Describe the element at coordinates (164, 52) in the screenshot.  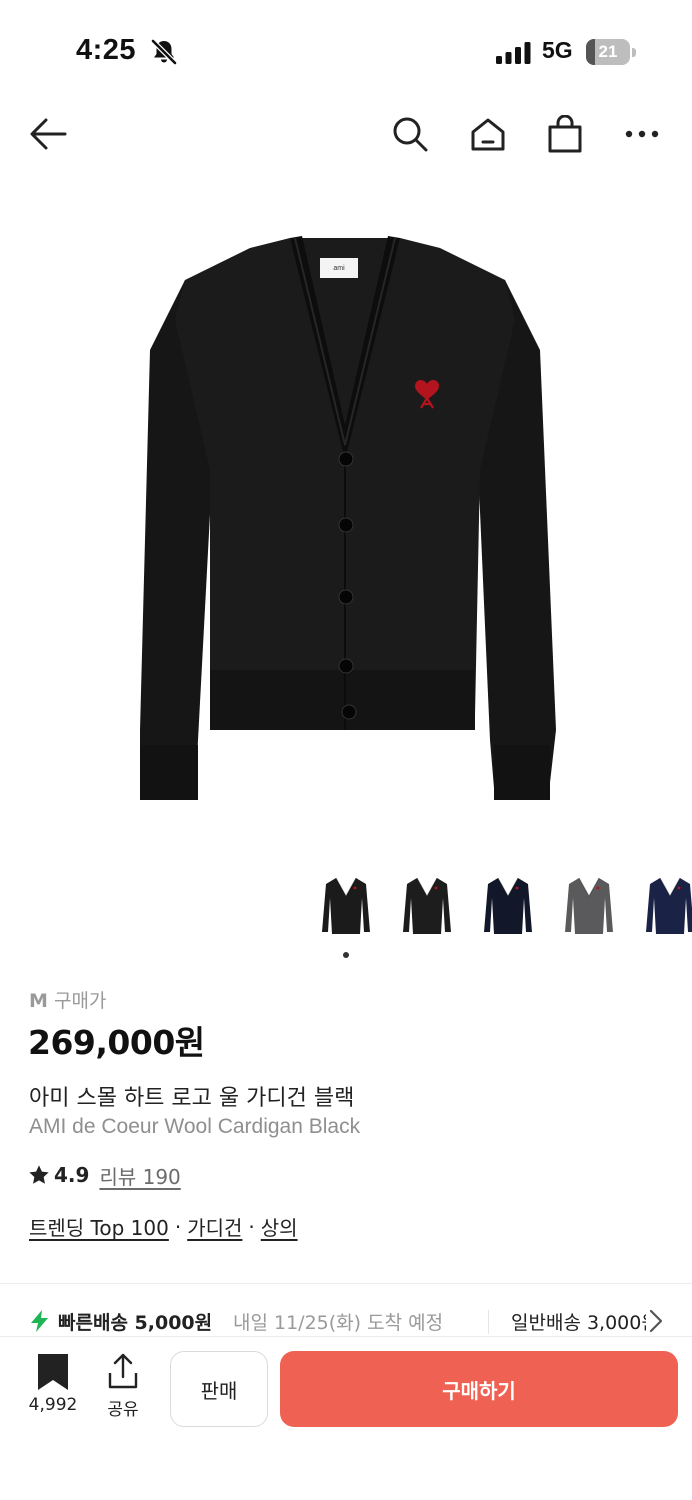
I see `bell-slash-icon` at that location.